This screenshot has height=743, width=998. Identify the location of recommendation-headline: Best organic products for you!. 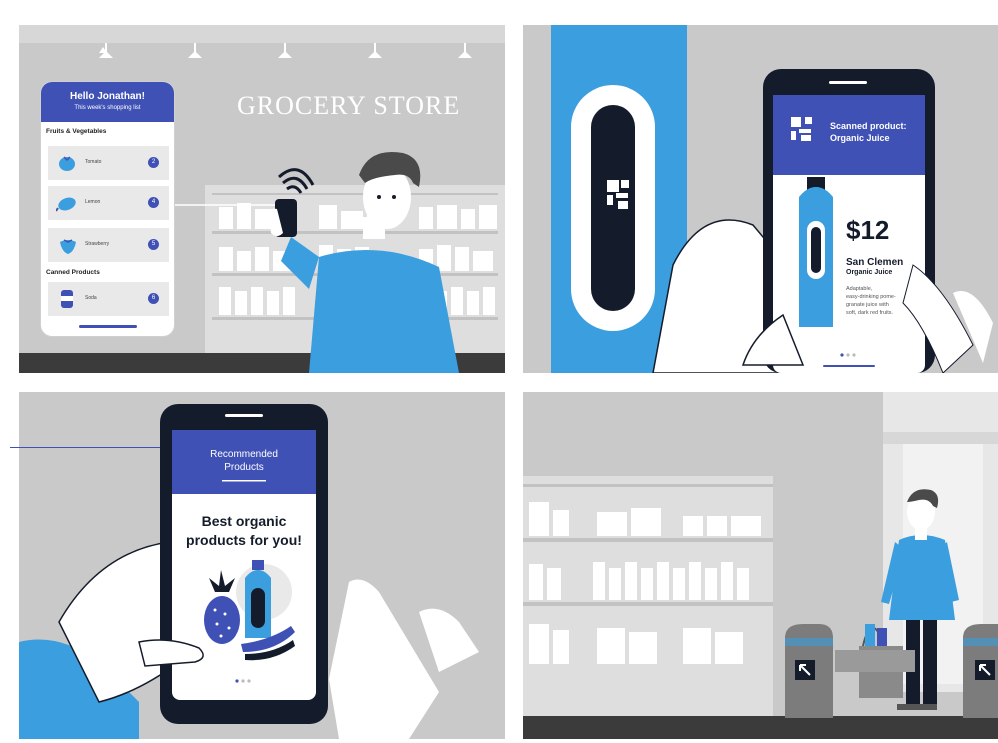
(244, 531).